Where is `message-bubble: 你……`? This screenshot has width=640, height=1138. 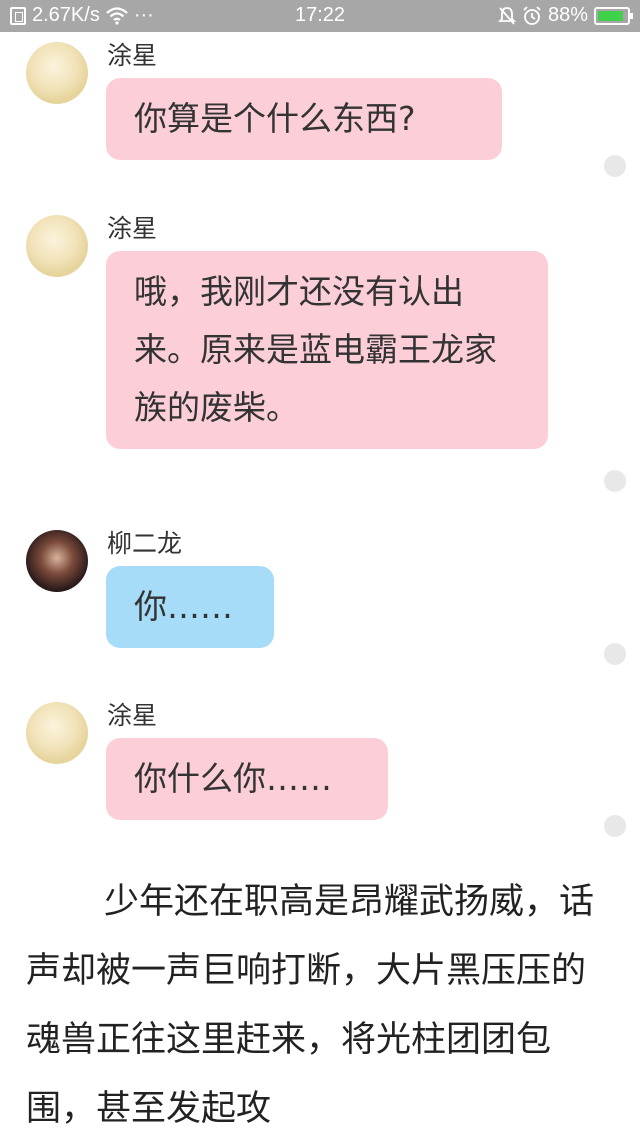
message-bubble: 你…… is located at coordinates (190, 607).